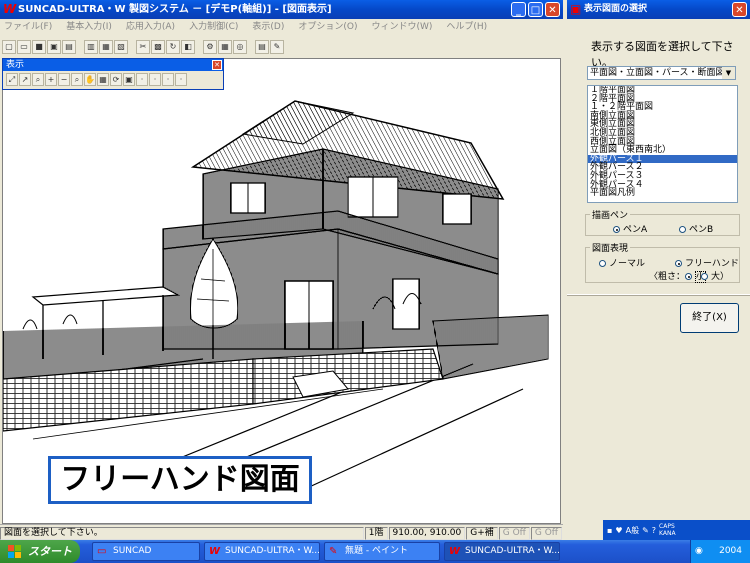 This screenshot has width=750, height=563. I want to click on end-button: 終了(X), so click(709, 318).